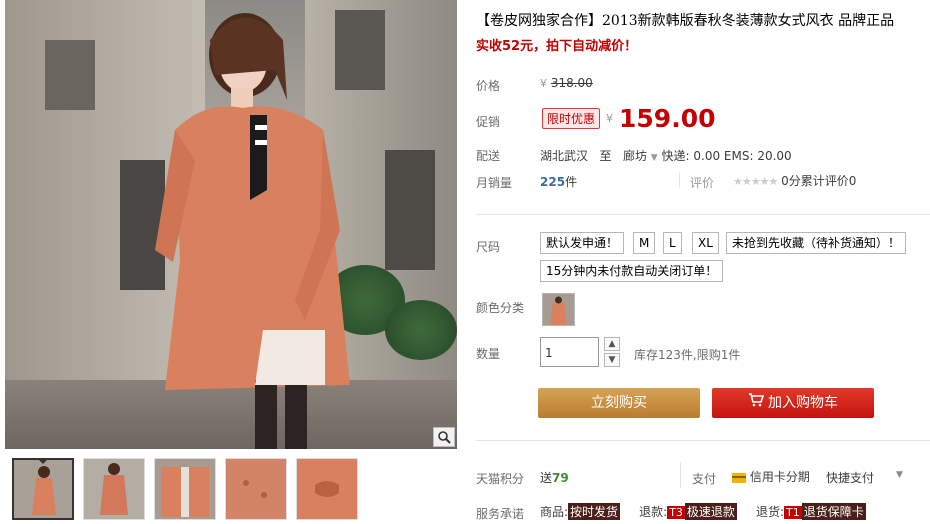 The width and height of the screenshot is (930, 524). I want to click on sales-count: 225件, so click(558, 181).